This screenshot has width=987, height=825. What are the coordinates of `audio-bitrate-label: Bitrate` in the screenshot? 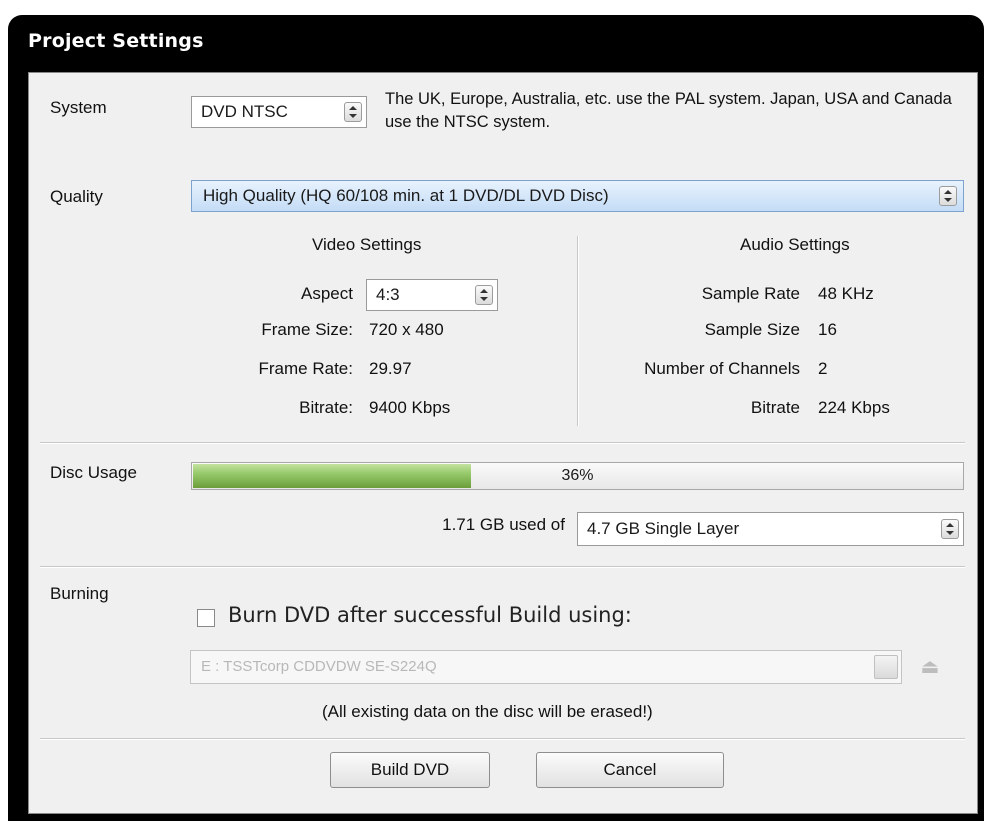 It's located at (775, 407).